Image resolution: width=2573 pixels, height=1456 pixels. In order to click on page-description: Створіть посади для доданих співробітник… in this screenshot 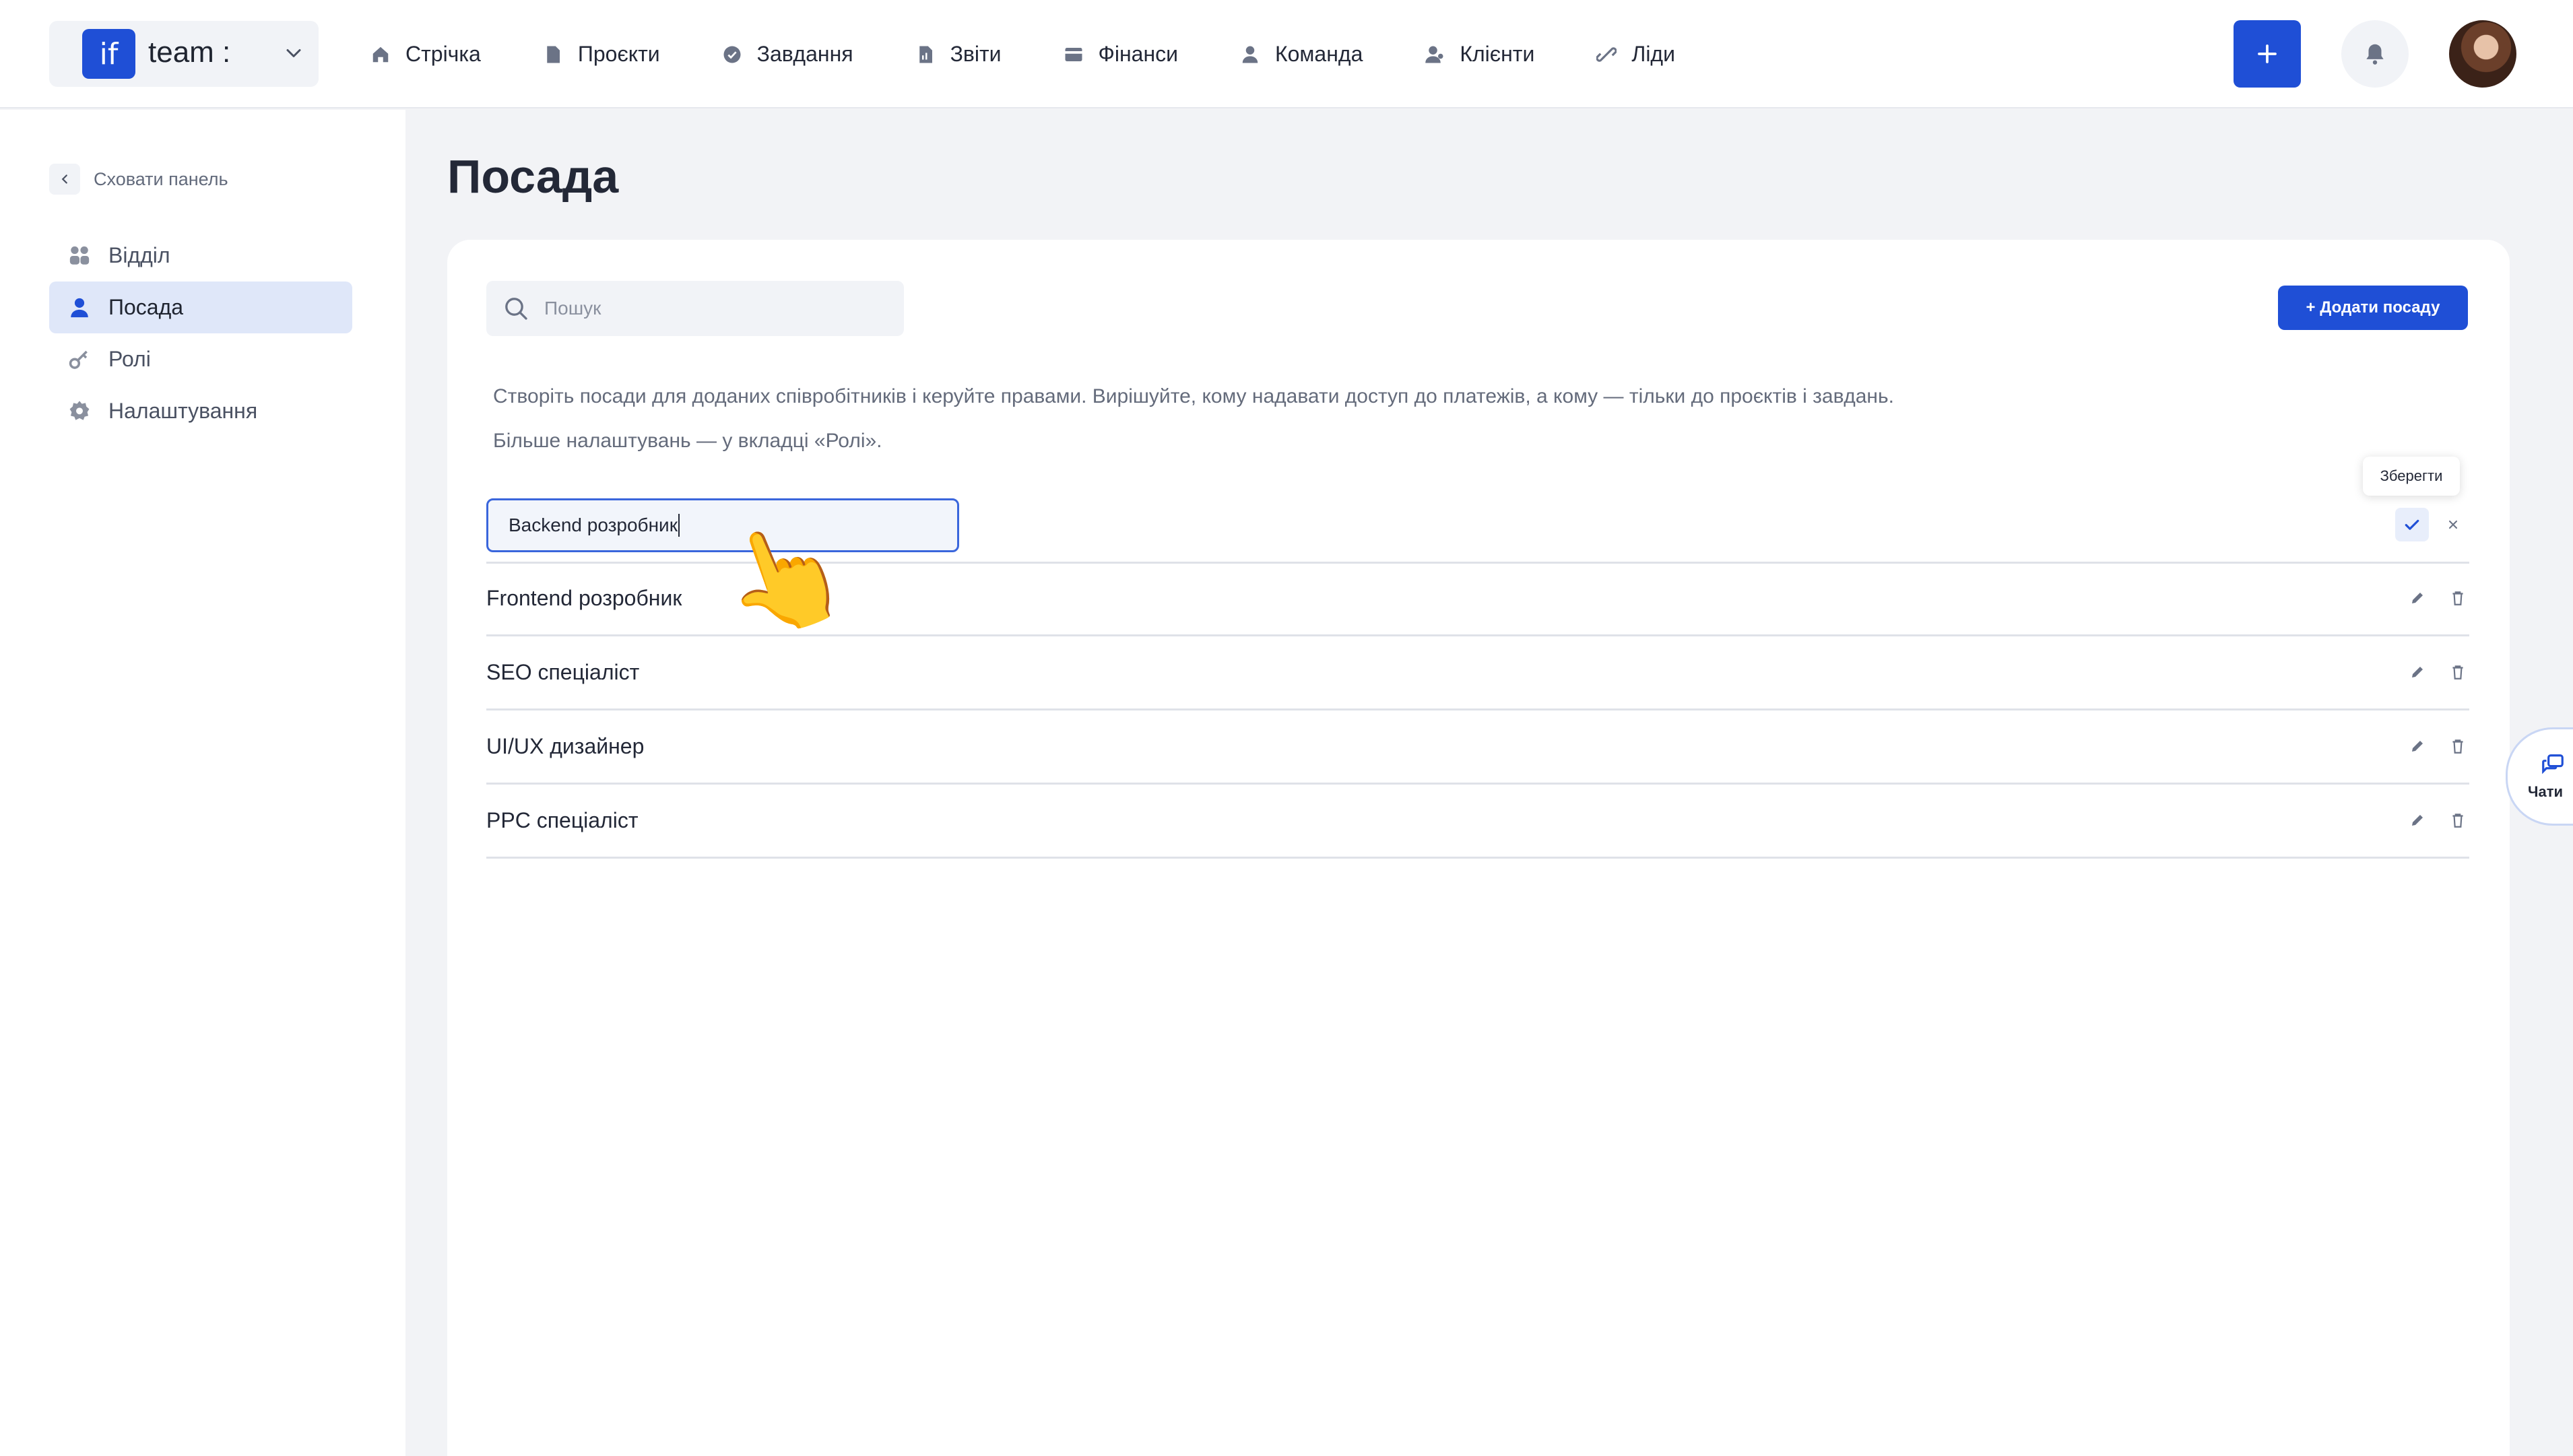, I will do `click(1194, 419)`.